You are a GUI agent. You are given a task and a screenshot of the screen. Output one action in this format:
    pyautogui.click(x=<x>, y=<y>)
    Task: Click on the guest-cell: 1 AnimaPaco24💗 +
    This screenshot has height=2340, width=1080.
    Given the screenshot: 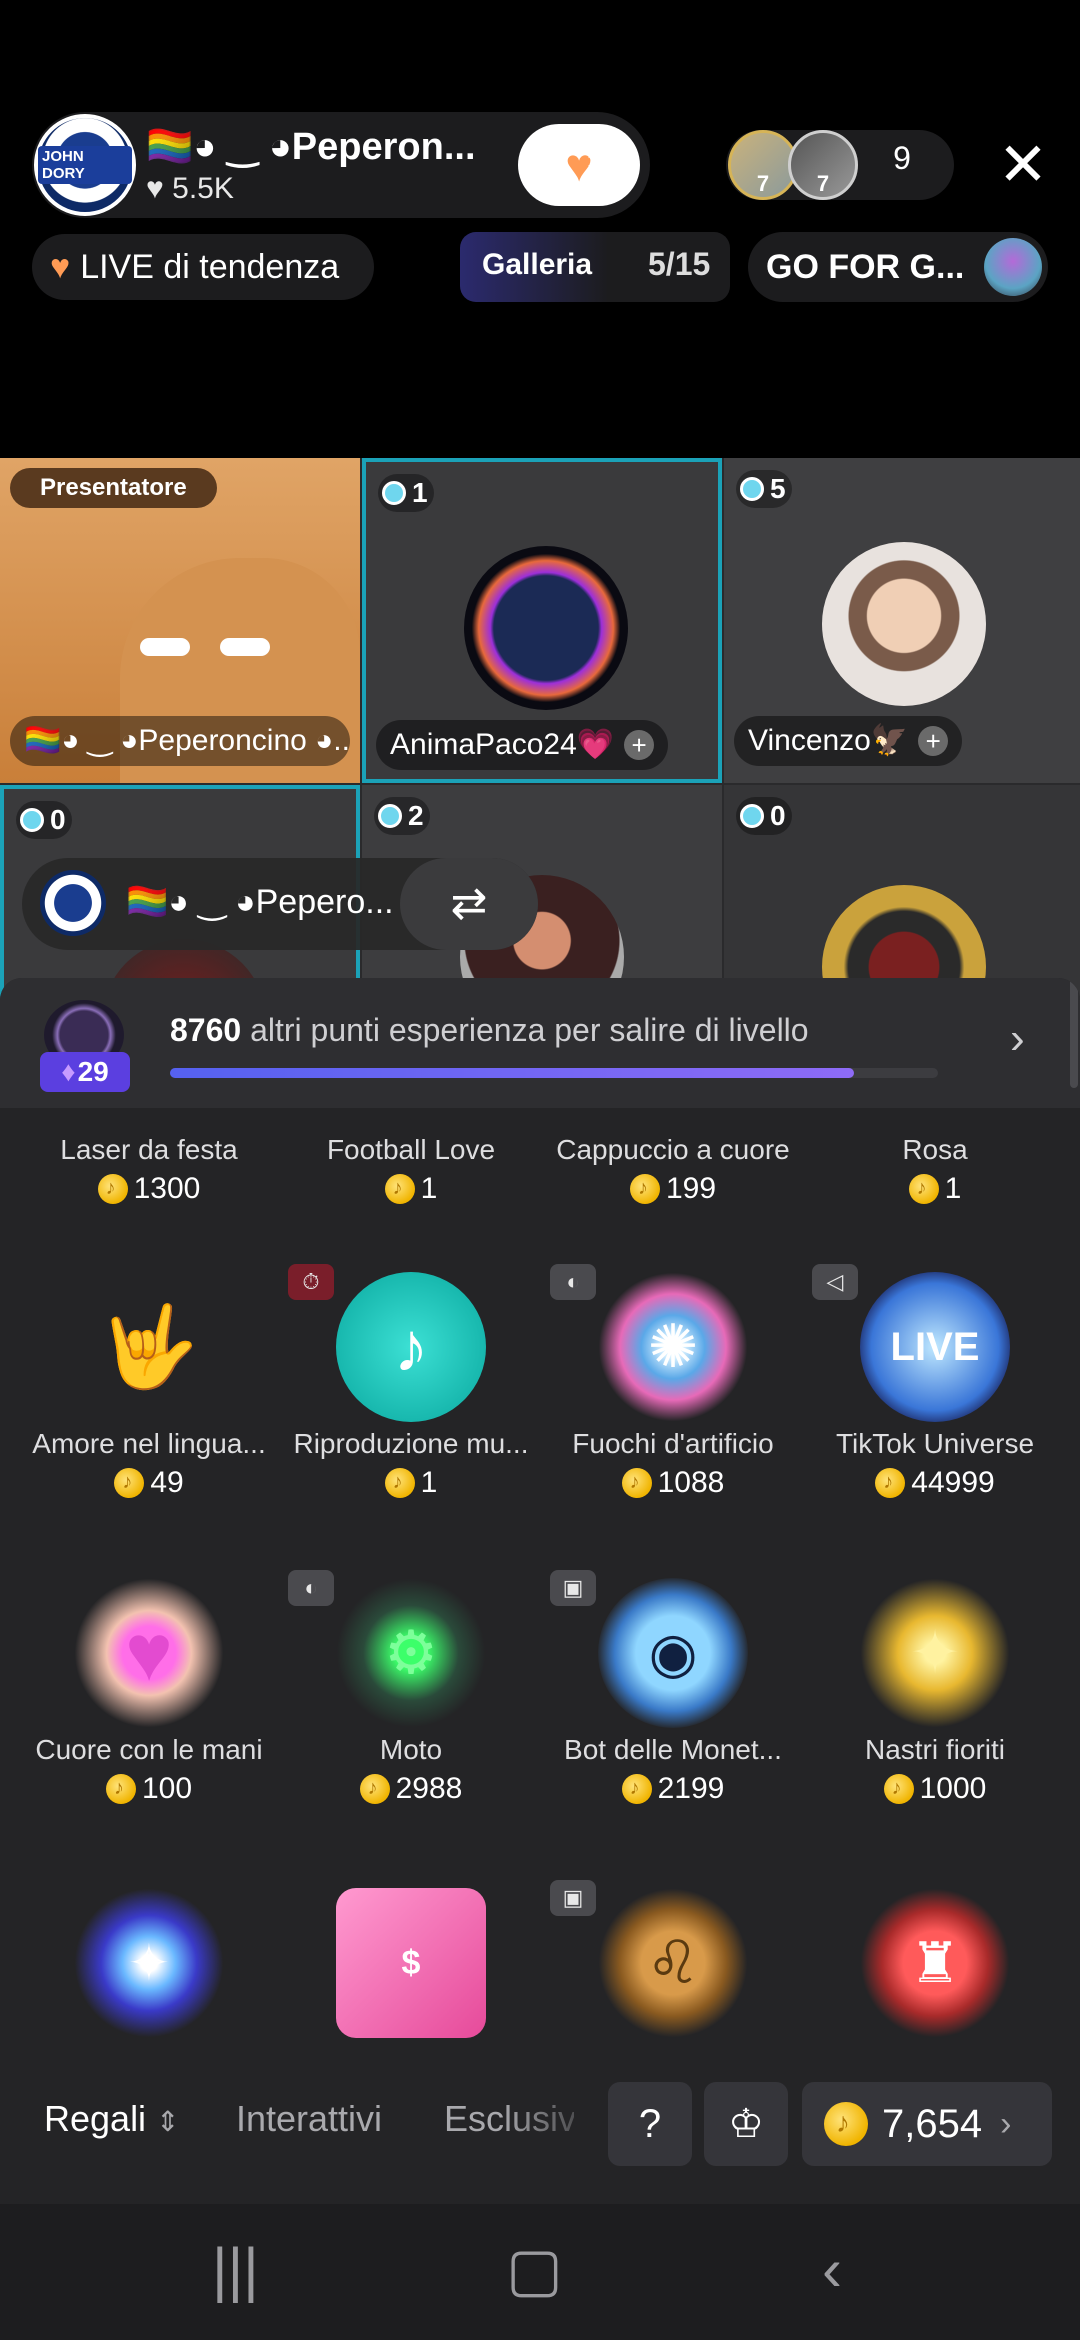 What is the action you would take?
    pyautogui.click(x=542, y=620)
    